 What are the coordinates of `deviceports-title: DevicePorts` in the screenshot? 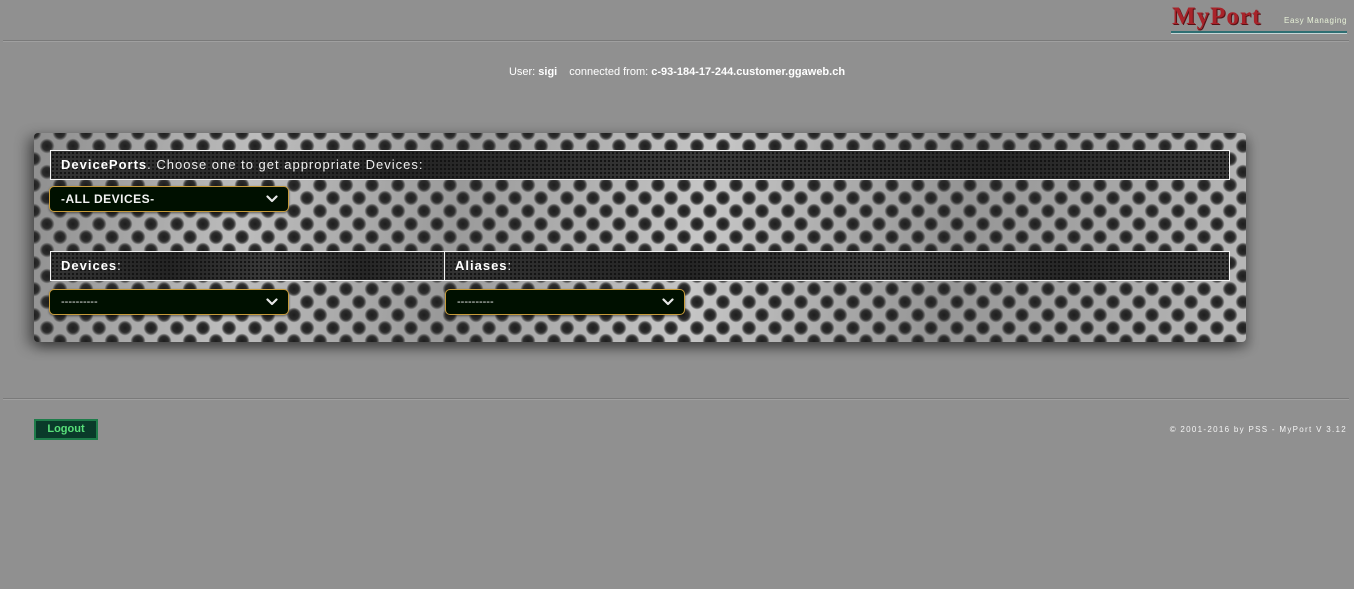 It's located at (104, 164).